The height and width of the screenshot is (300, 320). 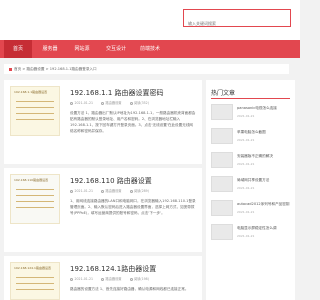 I want to click on article-excerpt: 路由器的设置方法 1、首先连接好路由器，确认电源和网线都已连接正常。, so click(x=129, y=289).